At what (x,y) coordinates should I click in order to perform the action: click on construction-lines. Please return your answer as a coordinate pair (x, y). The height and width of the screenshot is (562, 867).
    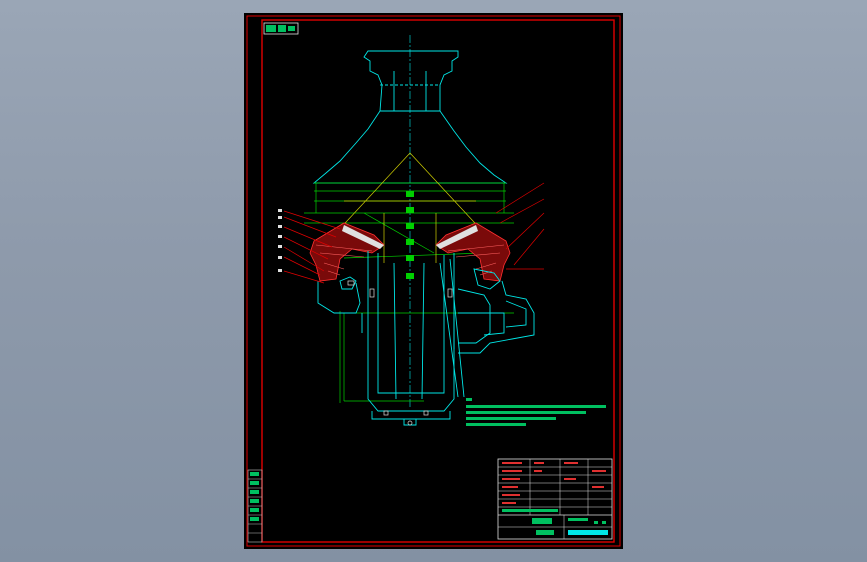
    Looking at the image, I should click on (409, 292).